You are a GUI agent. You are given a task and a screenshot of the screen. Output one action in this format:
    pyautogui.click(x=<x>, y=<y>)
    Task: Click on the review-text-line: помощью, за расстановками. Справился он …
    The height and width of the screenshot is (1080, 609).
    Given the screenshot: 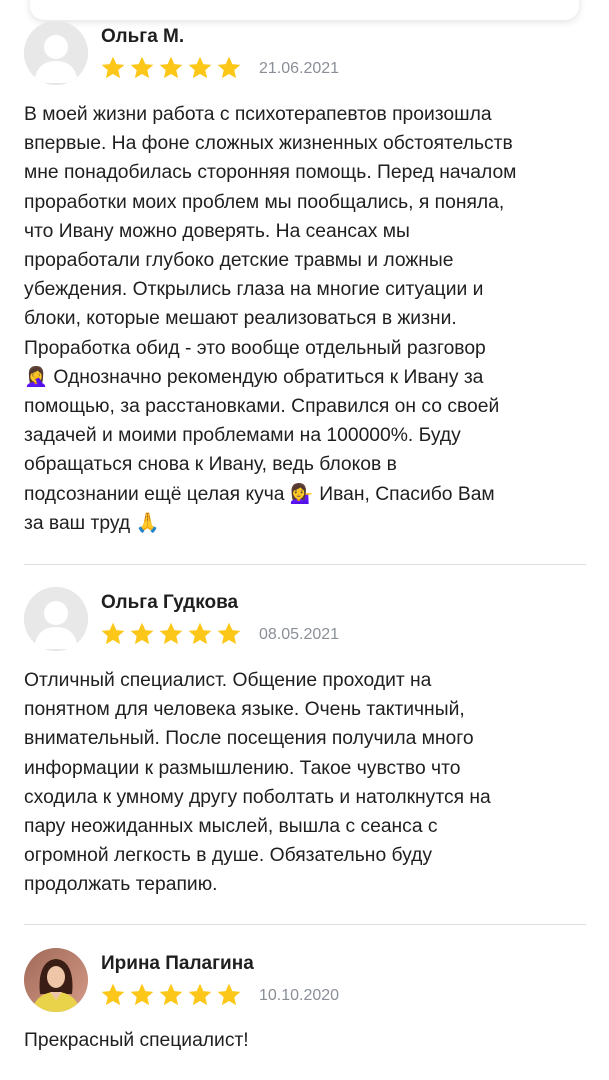 What is the action you would take?
    pyautogui.click(x=262, y=407)
    